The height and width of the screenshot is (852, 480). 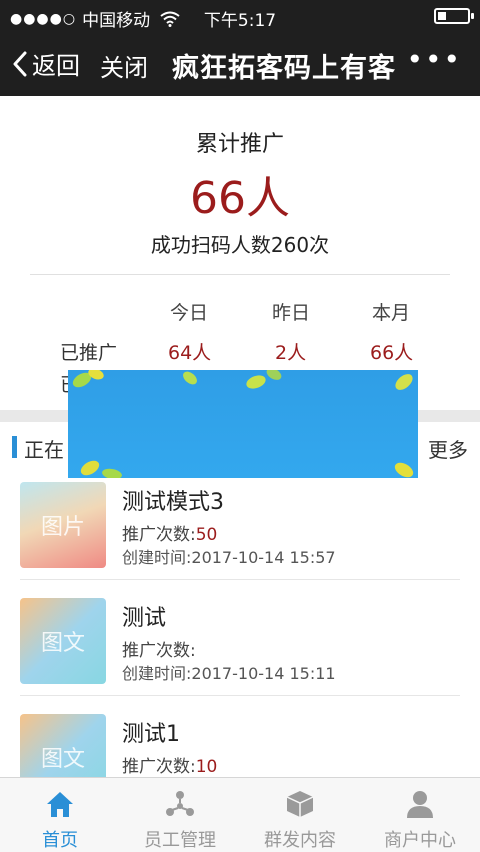 I want to click on stats-row-label: 已推广, so click(x=89, y=353).